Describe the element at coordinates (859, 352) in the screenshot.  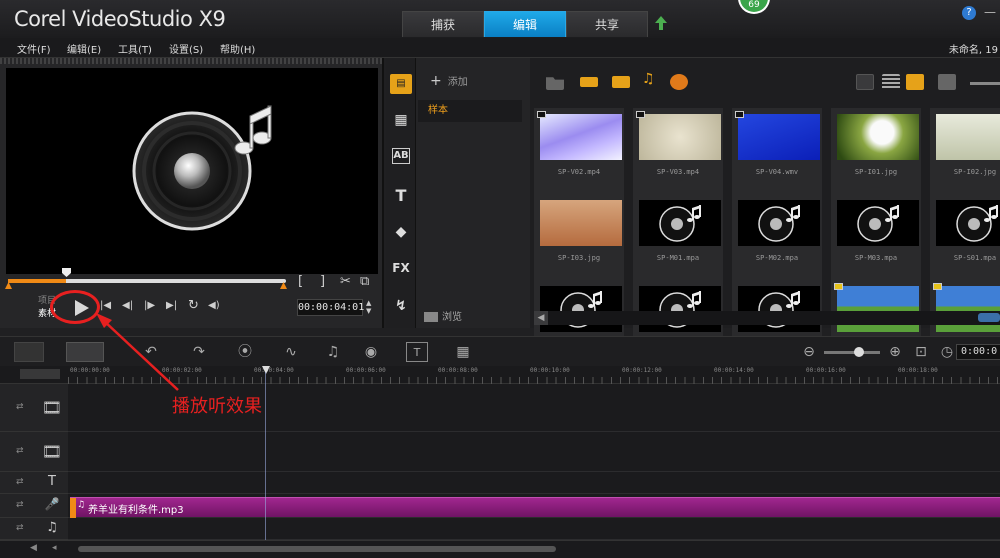
I see `zoom-slider-knob` at that location.